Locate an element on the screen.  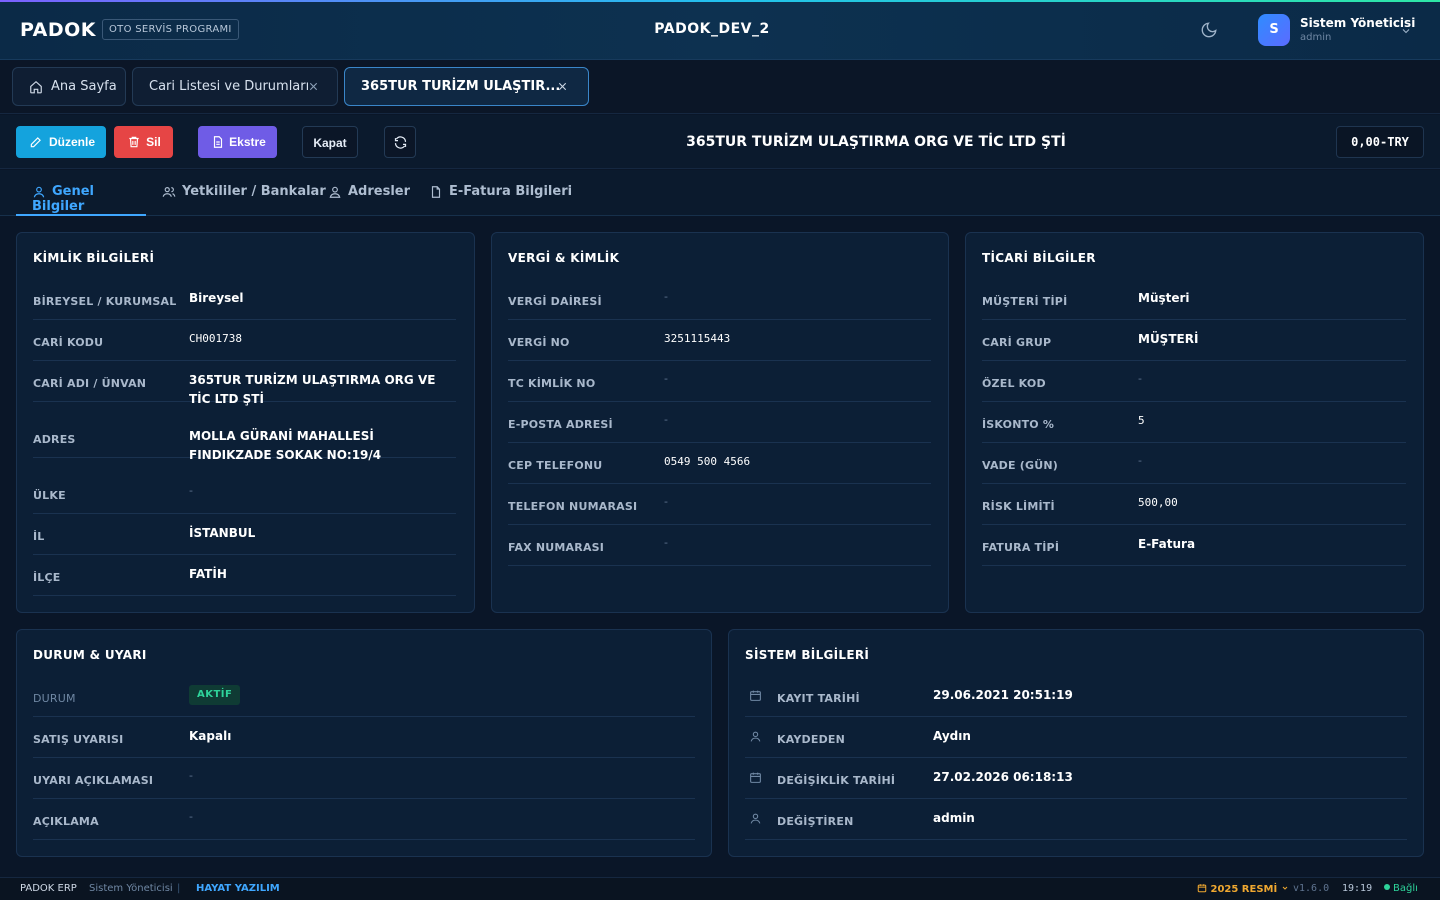
field-row: VERGİ NO 3251115443 is located at coordinates (719, 343).